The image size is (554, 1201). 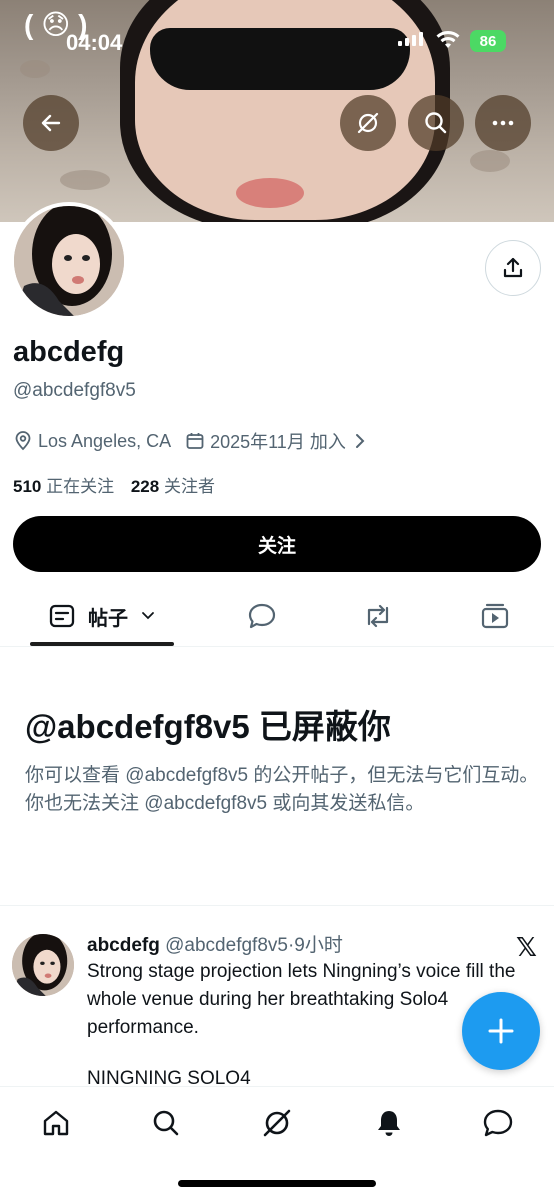 What do you see at coordinates (74, 390) in the screenshot?
I see `profile-handle: @abcdefgf8v5` at bounding box center [74, 390].